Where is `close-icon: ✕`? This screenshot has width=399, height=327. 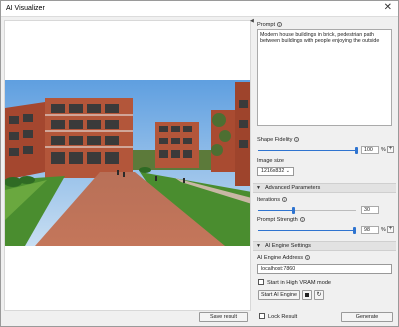
close-icon: ✕ is located at coordinates (388, 8).